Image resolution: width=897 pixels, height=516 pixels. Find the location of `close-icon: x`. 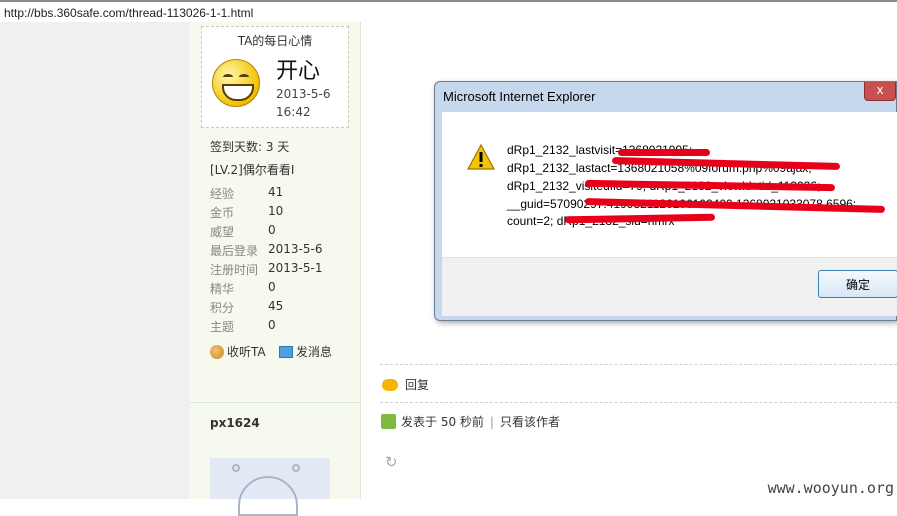

close-icon: x is located at coordinates (880, 91).